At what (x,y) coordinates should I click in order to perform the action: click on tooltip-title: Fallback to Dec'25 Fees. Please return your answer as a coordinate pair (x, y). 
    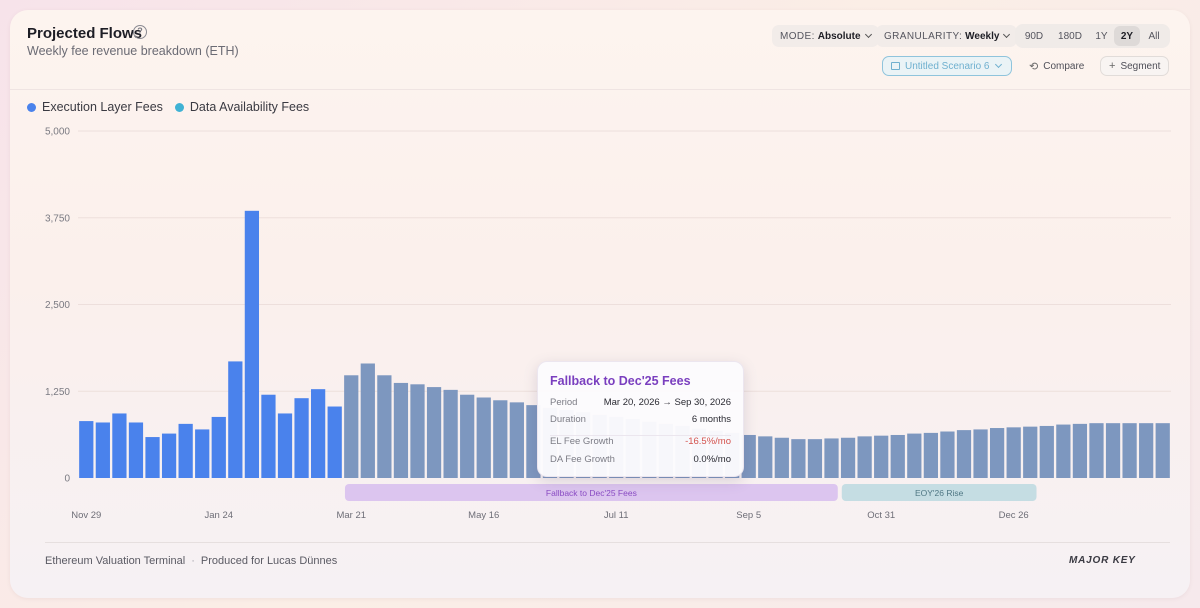
    Looking at the image, I should click on (620, 381).